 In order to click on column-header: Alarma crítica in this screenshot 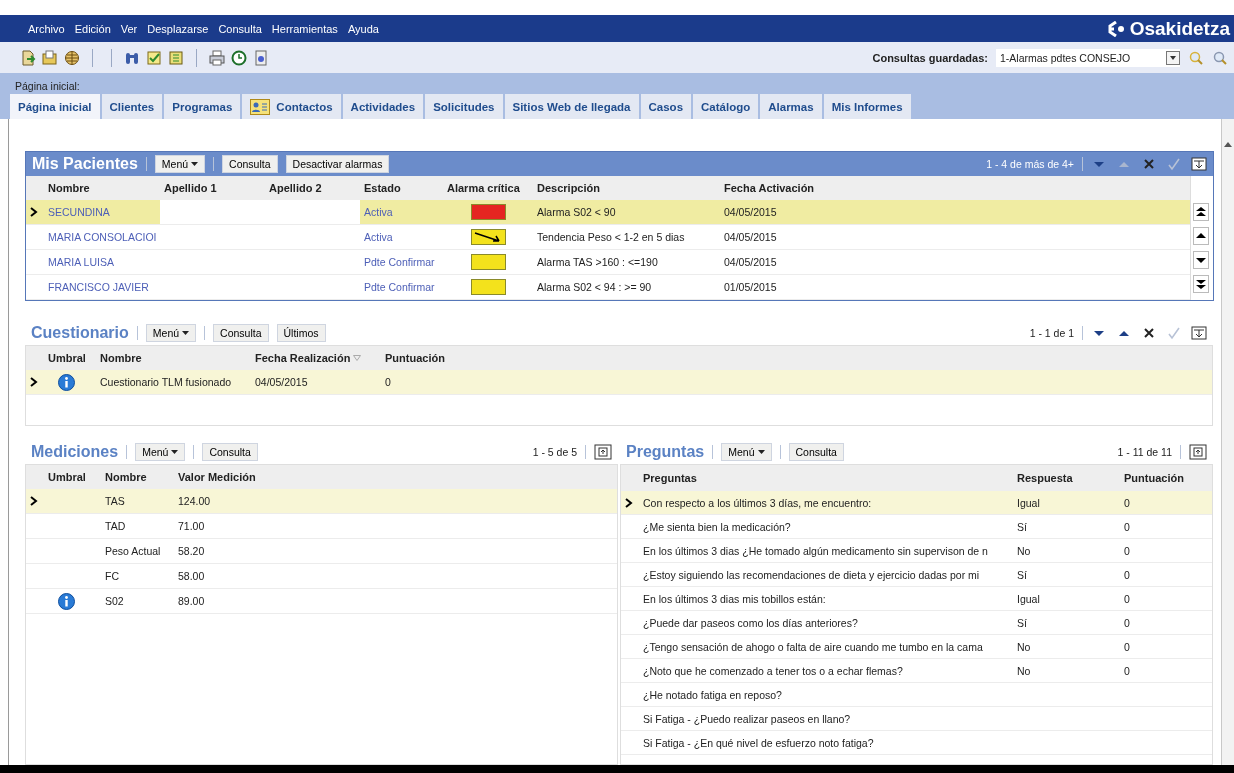, I will do `click(488, 188)`.